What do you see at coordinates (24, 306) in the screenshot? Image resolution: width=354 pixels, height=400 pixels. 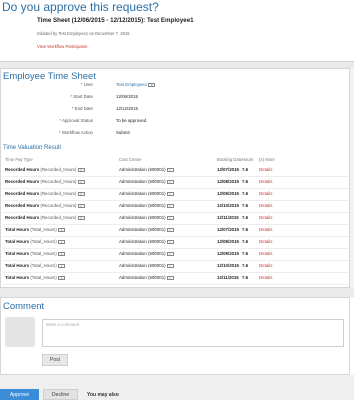 I see `comment-title: Comment` at bounding box center [24, 306].